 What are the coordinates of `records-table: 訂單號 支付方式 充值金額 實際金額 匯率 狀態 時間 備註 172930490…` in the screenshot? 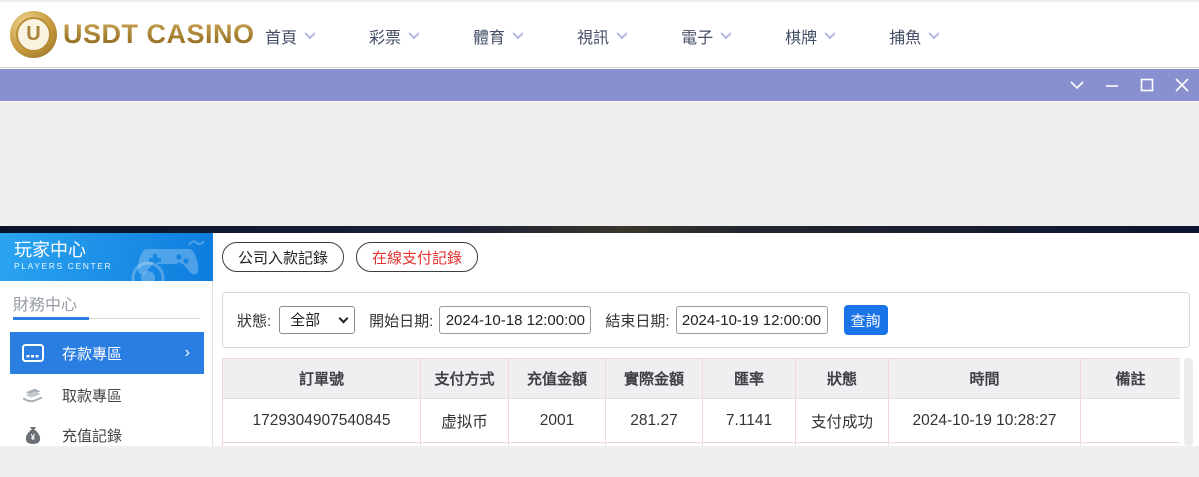 It's located at (701, 402).